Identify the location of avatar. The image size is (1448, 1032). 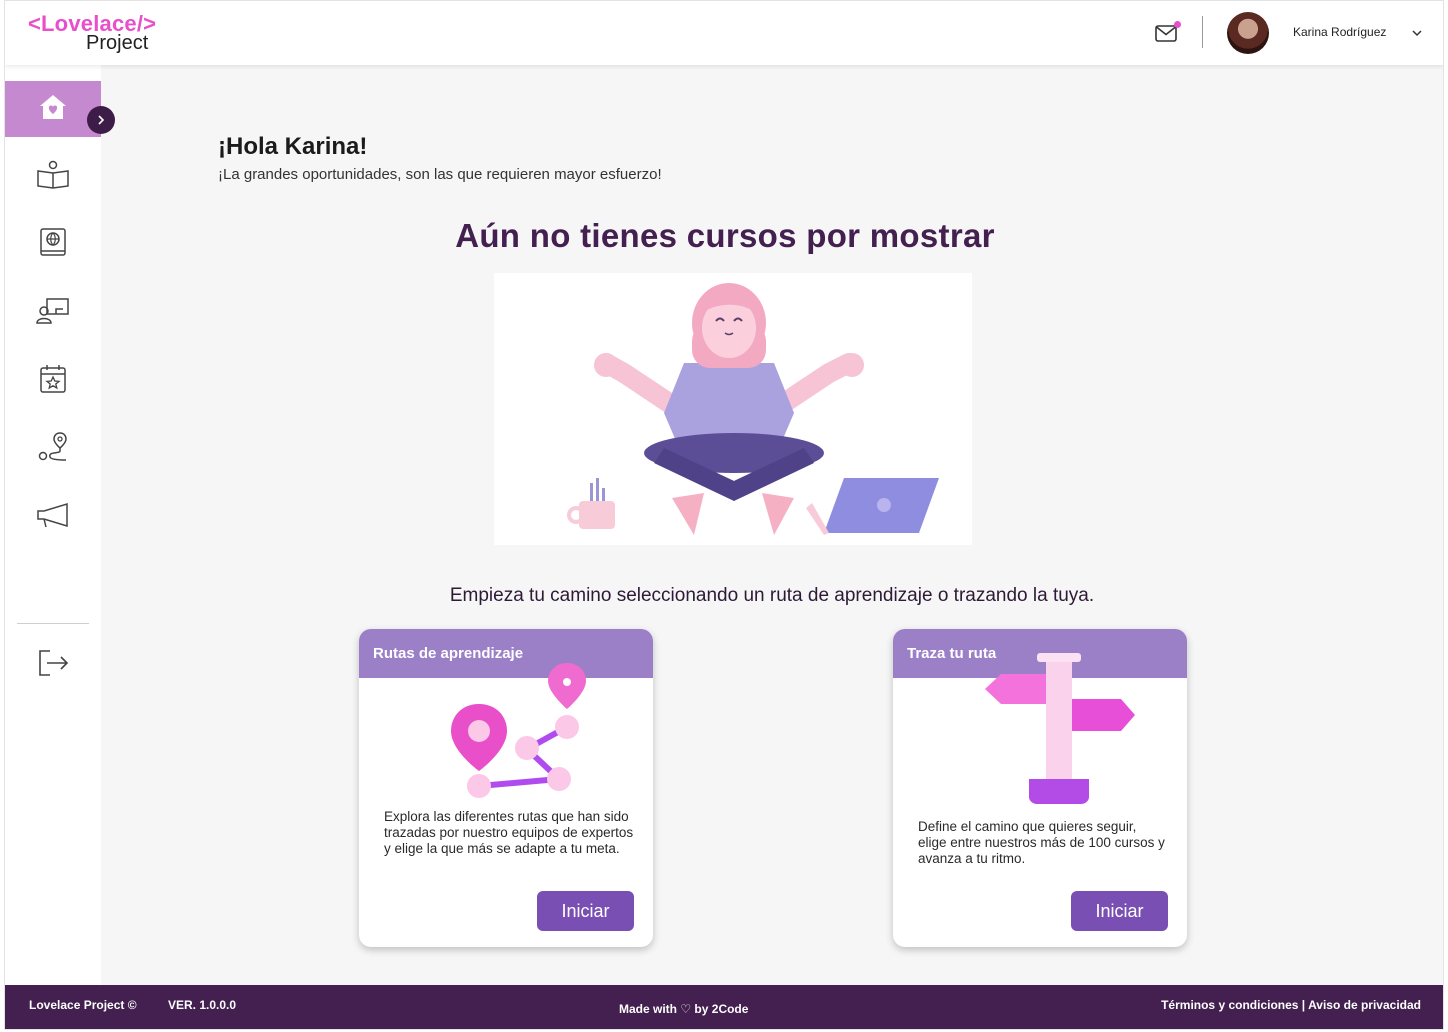
(1248, 33).